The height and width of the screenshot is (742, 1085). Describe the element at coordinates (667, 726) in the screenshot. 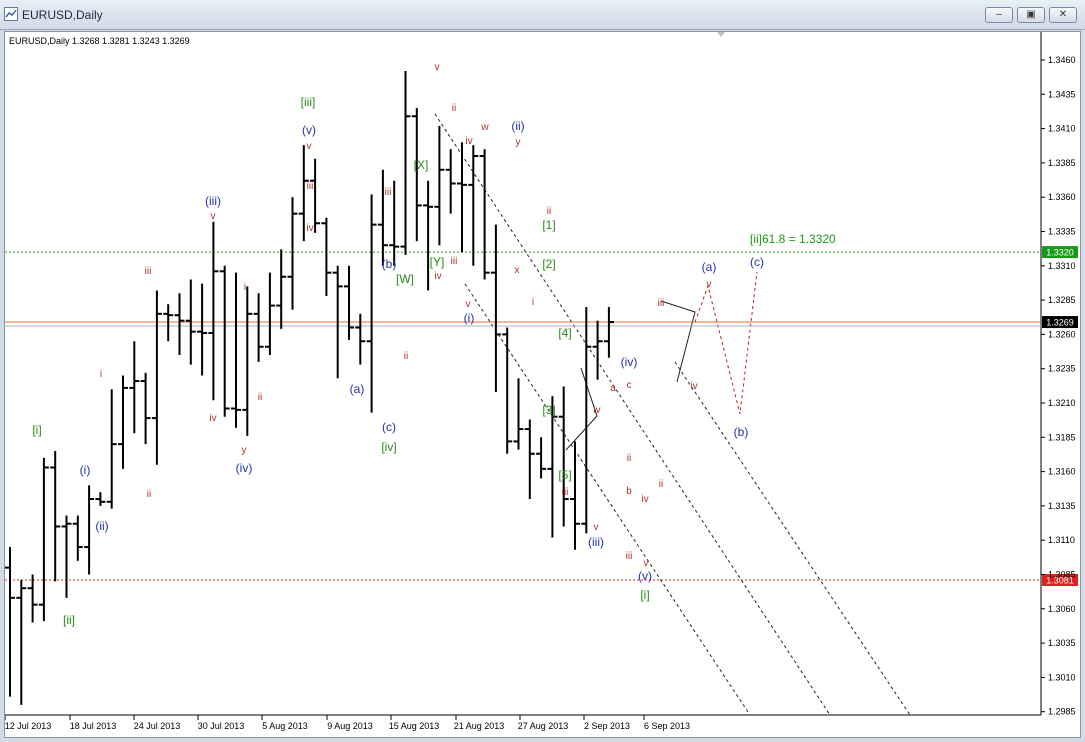

I see `x-tick-label: 6 Sep 2013` at that location.